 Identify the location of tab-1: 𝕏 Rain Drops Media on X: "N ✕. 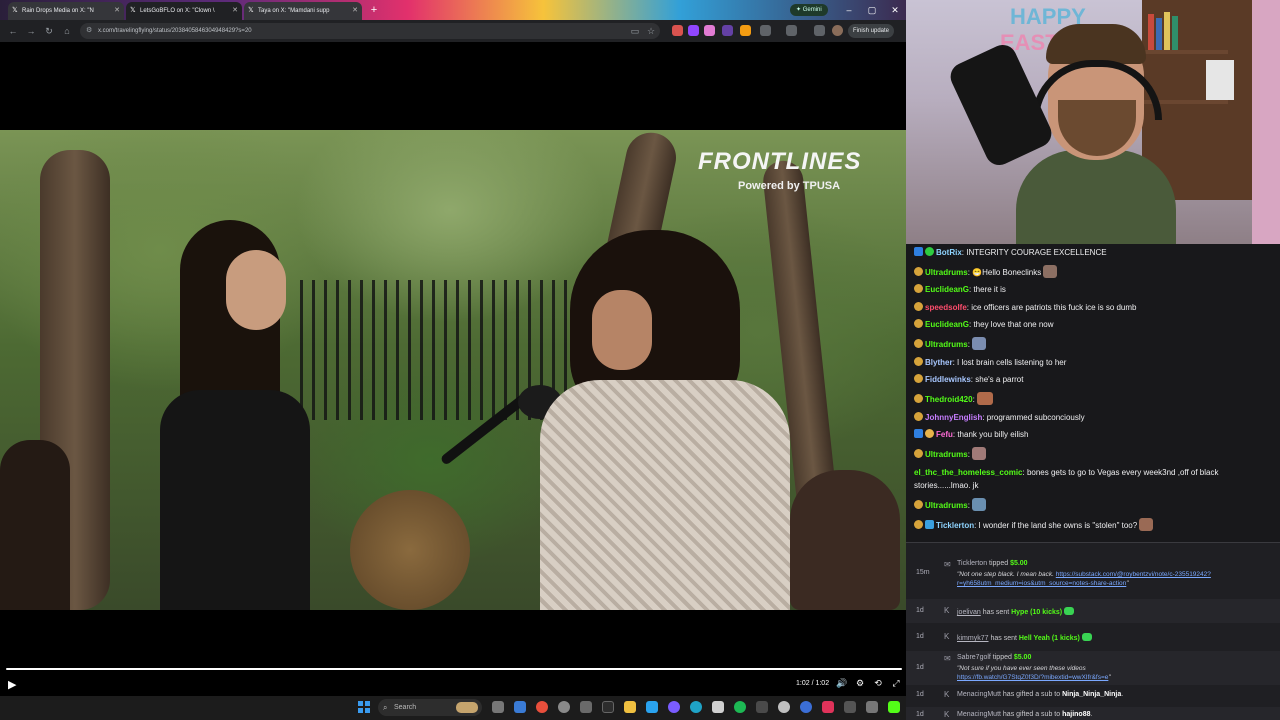
(66, 11).